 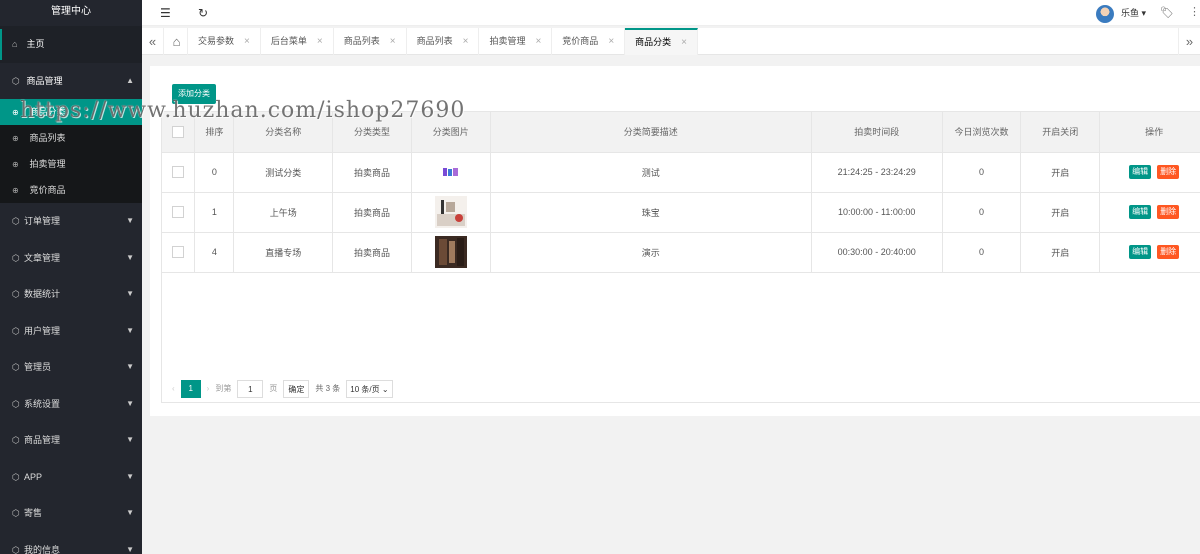 What do you see at coordinates (653, 42) in the screenshot?
I see `tab-label: 商品分类` at bounding box center [653, 42].